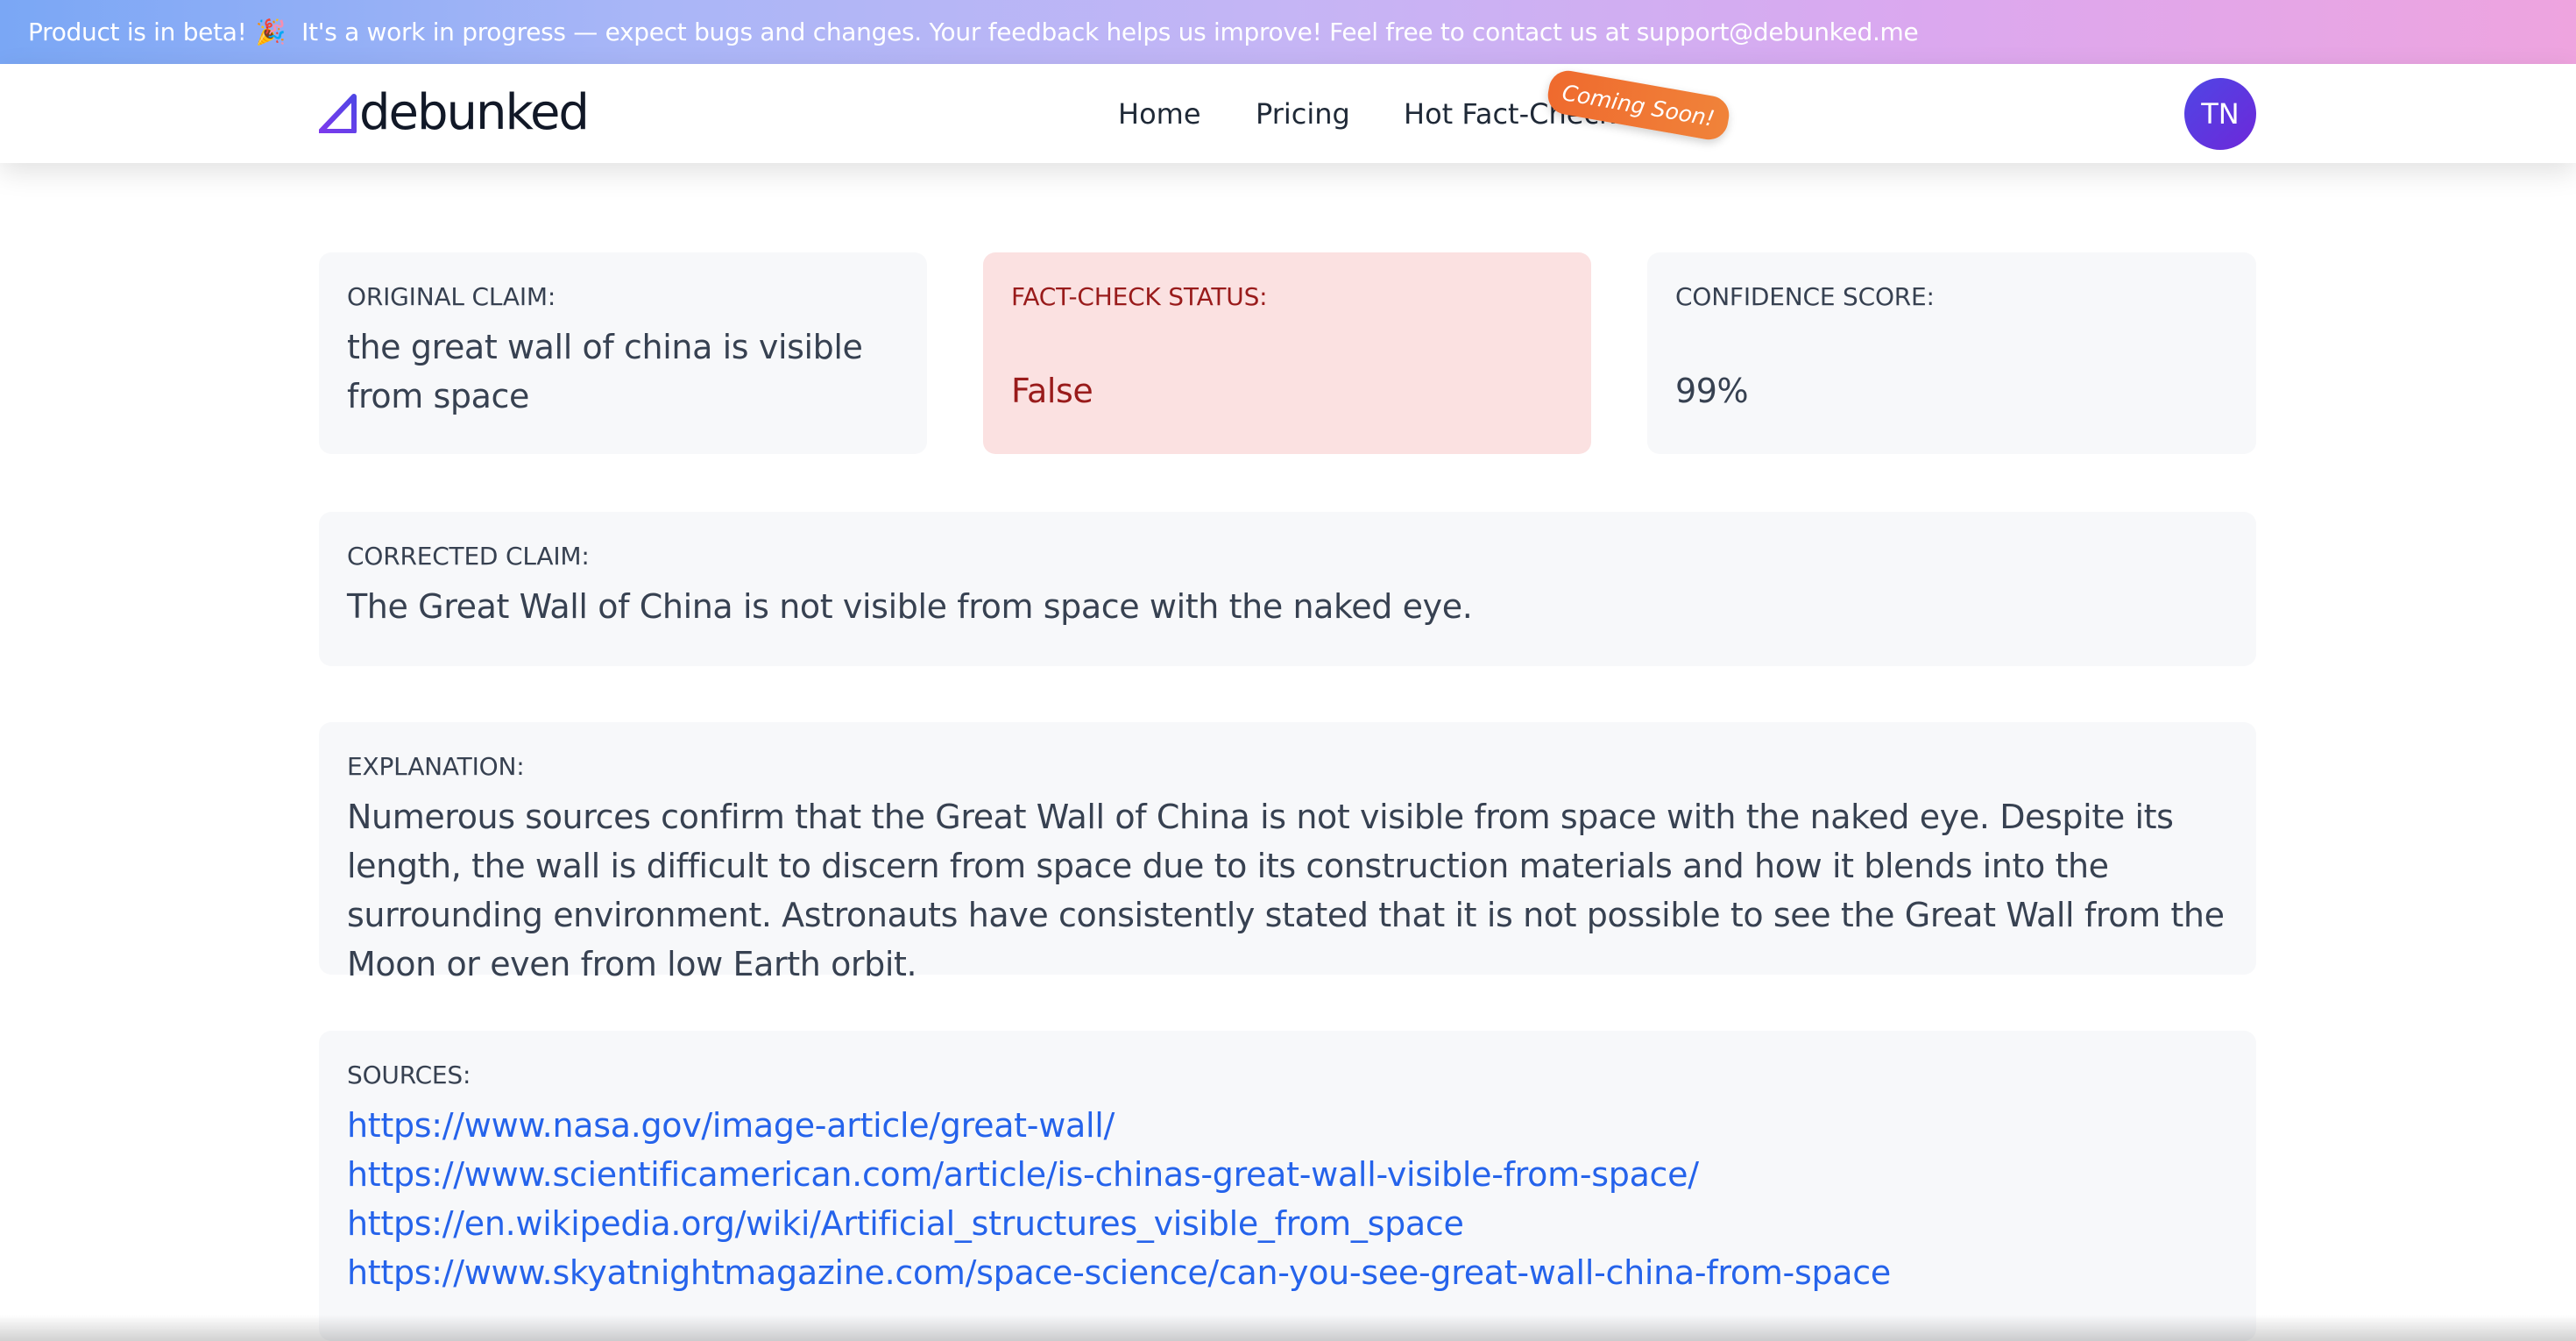 Image resolution: width=2576 pixels, height=1341 pixels. I want to click on nav-pricing: Pricing, so click(1303, 113).